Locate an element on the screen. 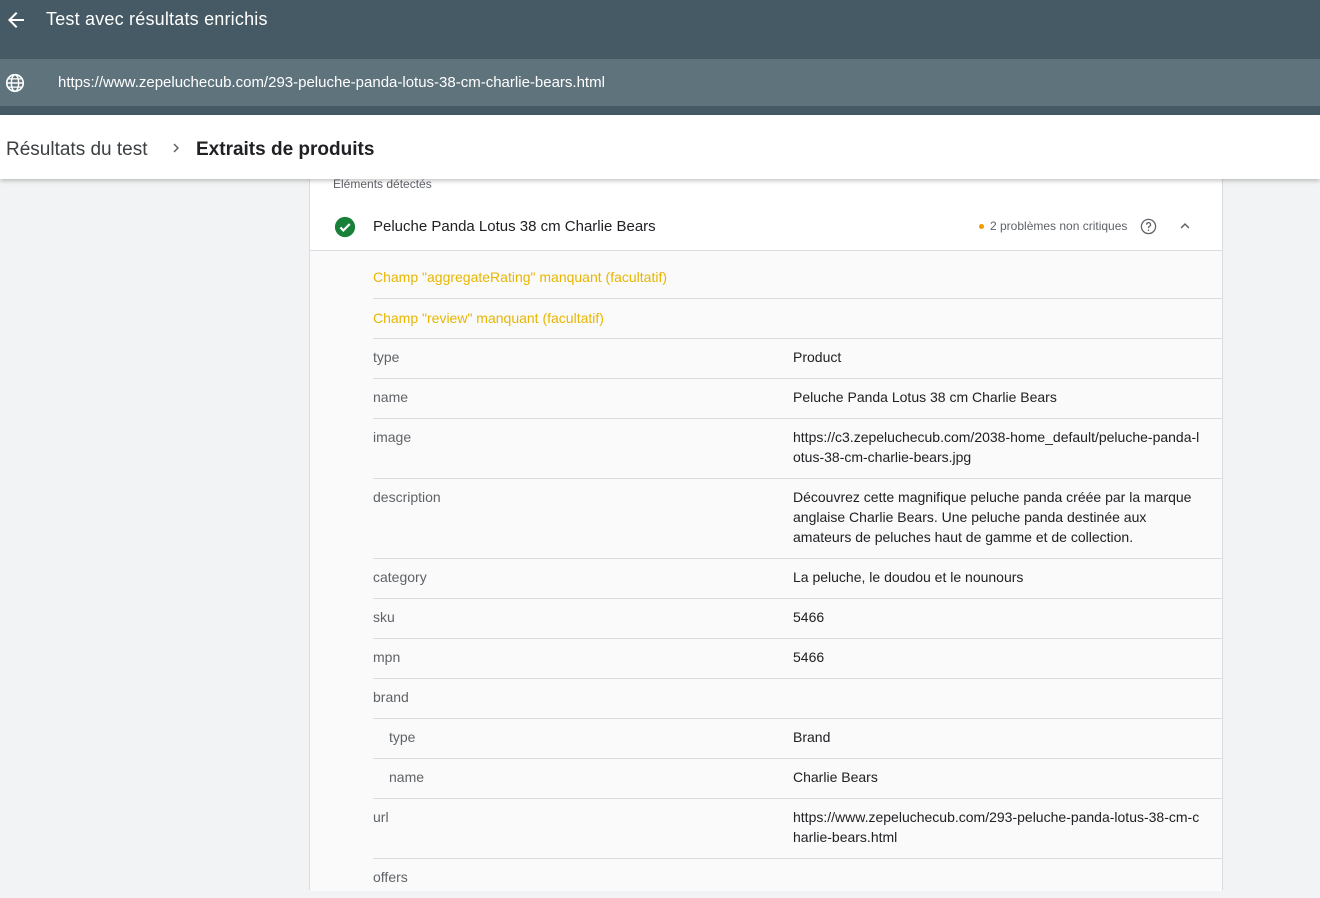 The height and width of the screenshot is (898, 1320). field-value: Peluche Panda Lotus 38 cm Charlie Bears is located at coordinates (925, 397).